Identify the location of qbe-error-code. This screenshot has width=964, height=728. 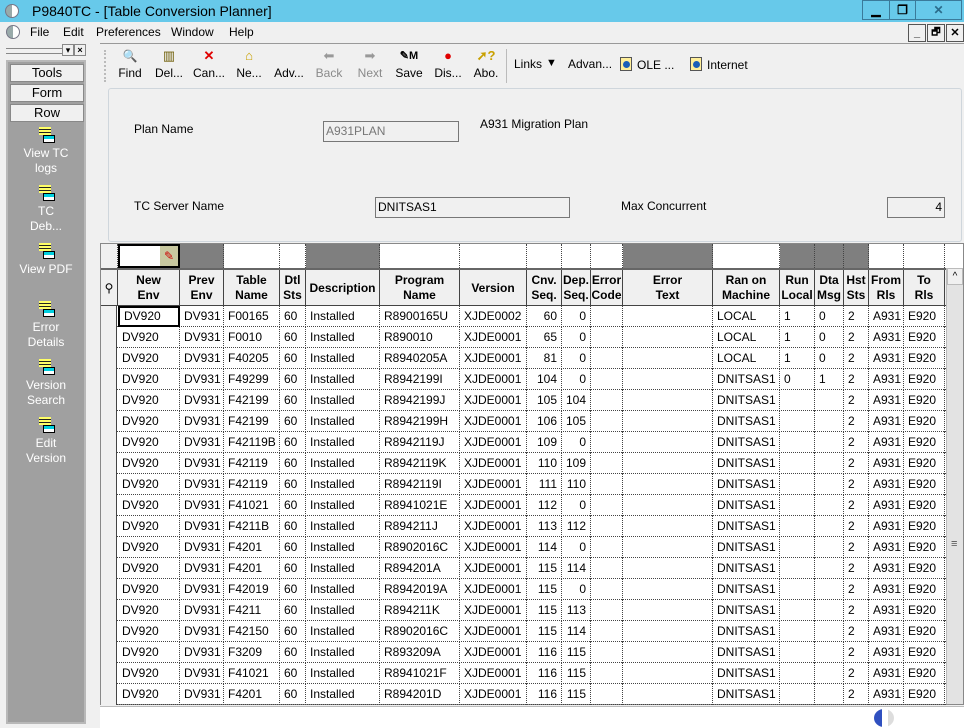
(607, 256).